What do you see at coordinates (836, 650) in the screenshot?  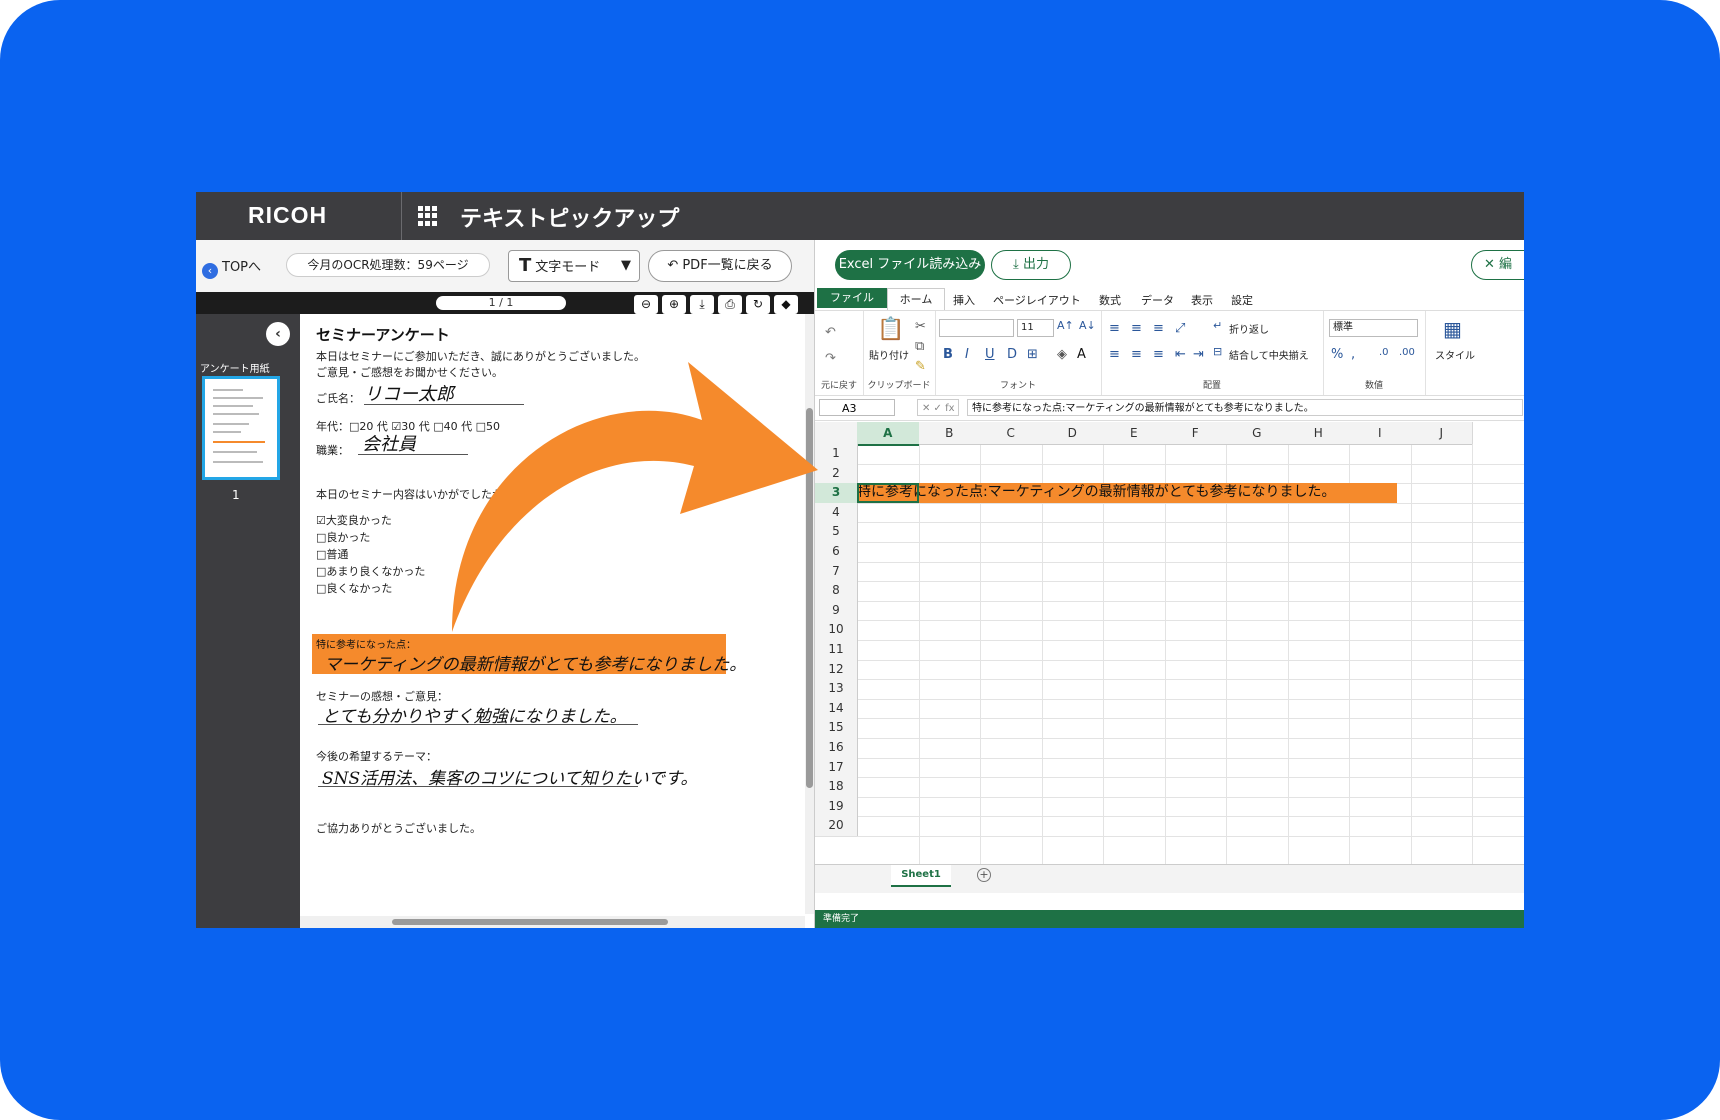 I see `row-header: 11` at bounding box center [836, 650].